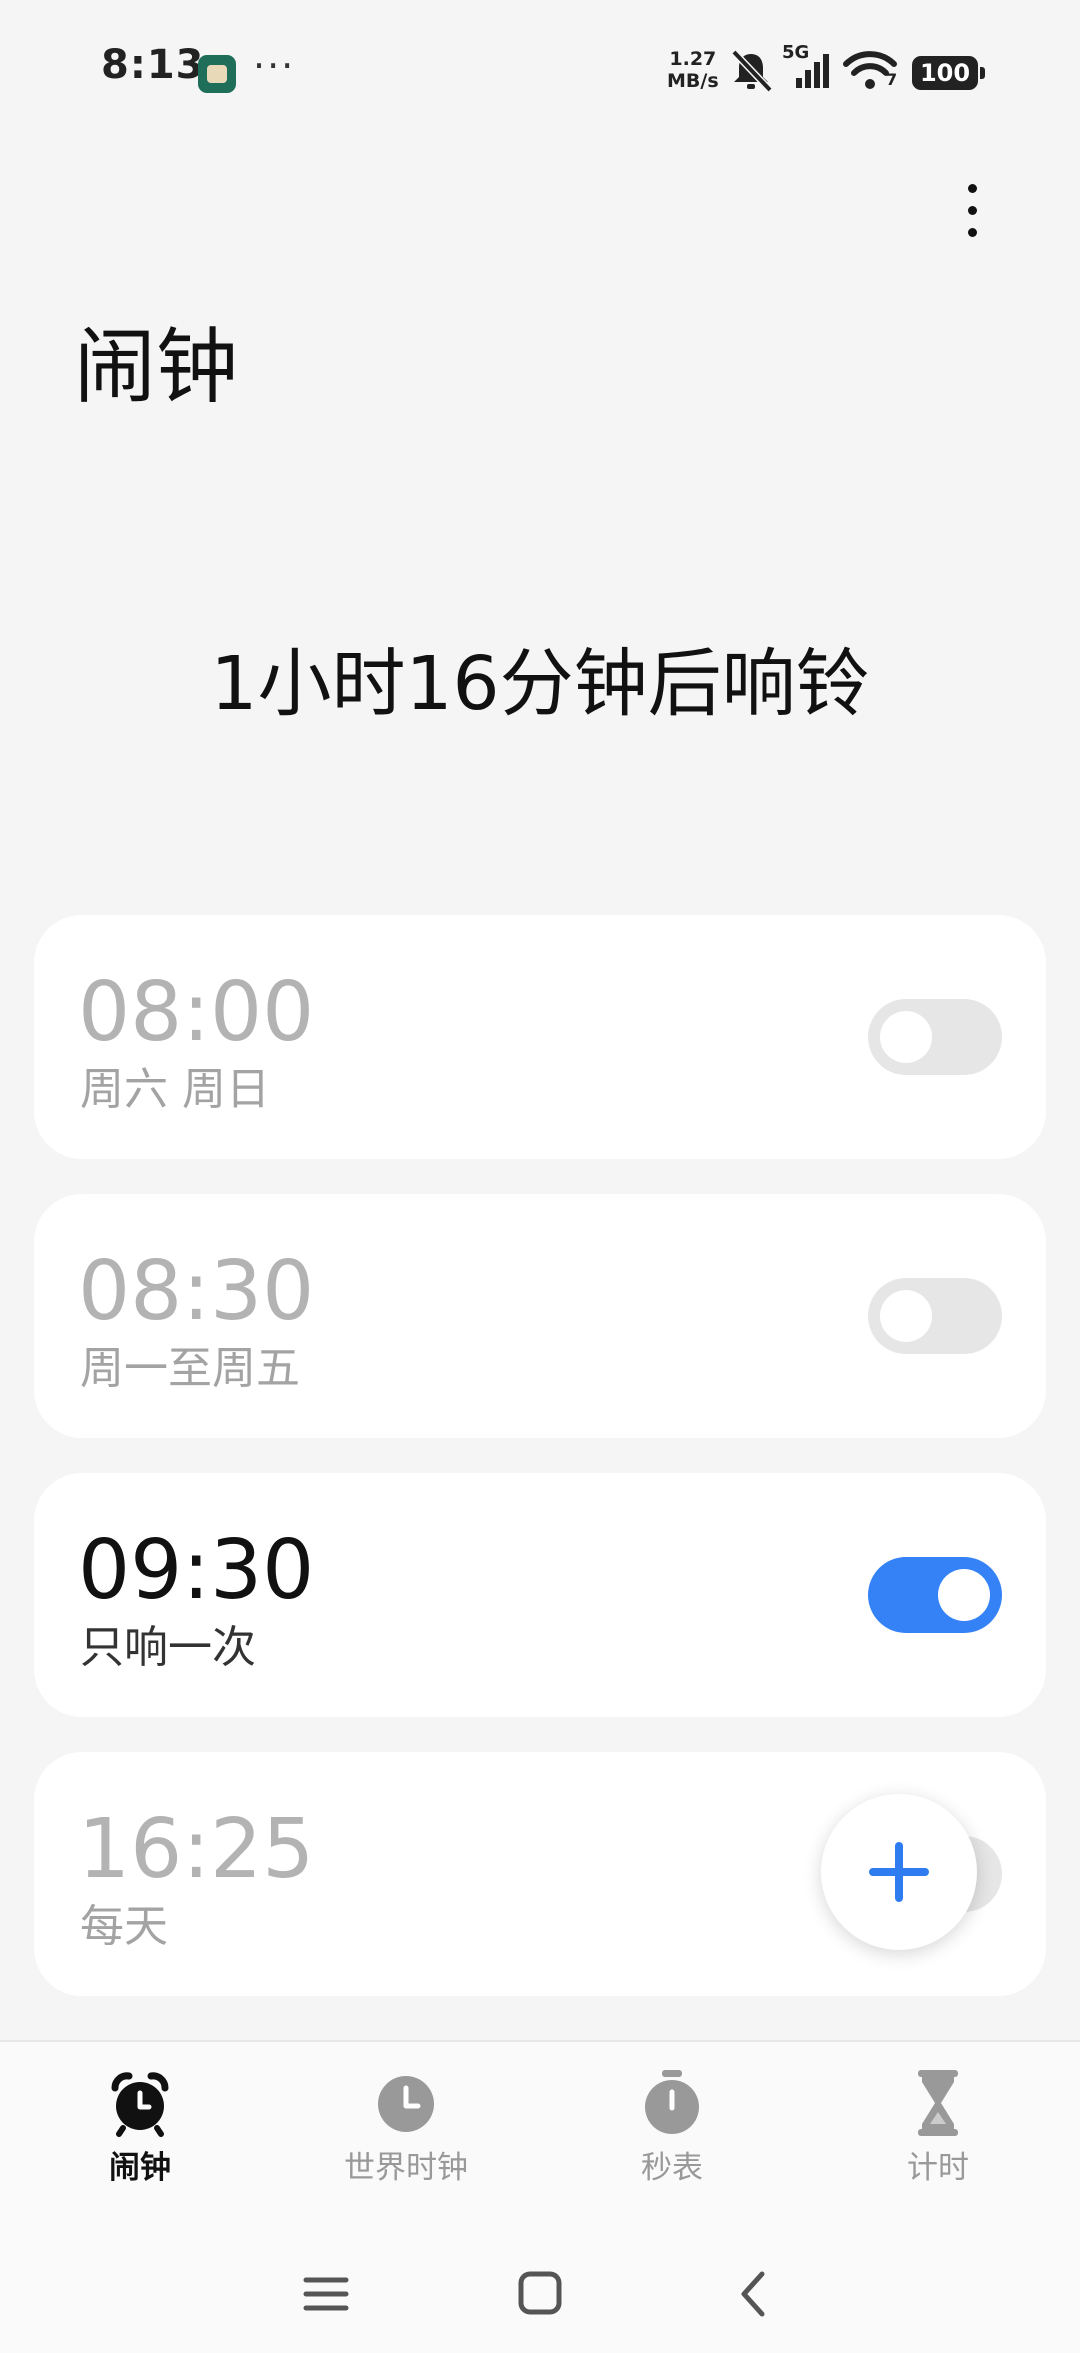  What do you see at coordinates (808, 67) in the screenshot?
I see `cellular-signal-icon: 5G` at bounding box center [808, 67].